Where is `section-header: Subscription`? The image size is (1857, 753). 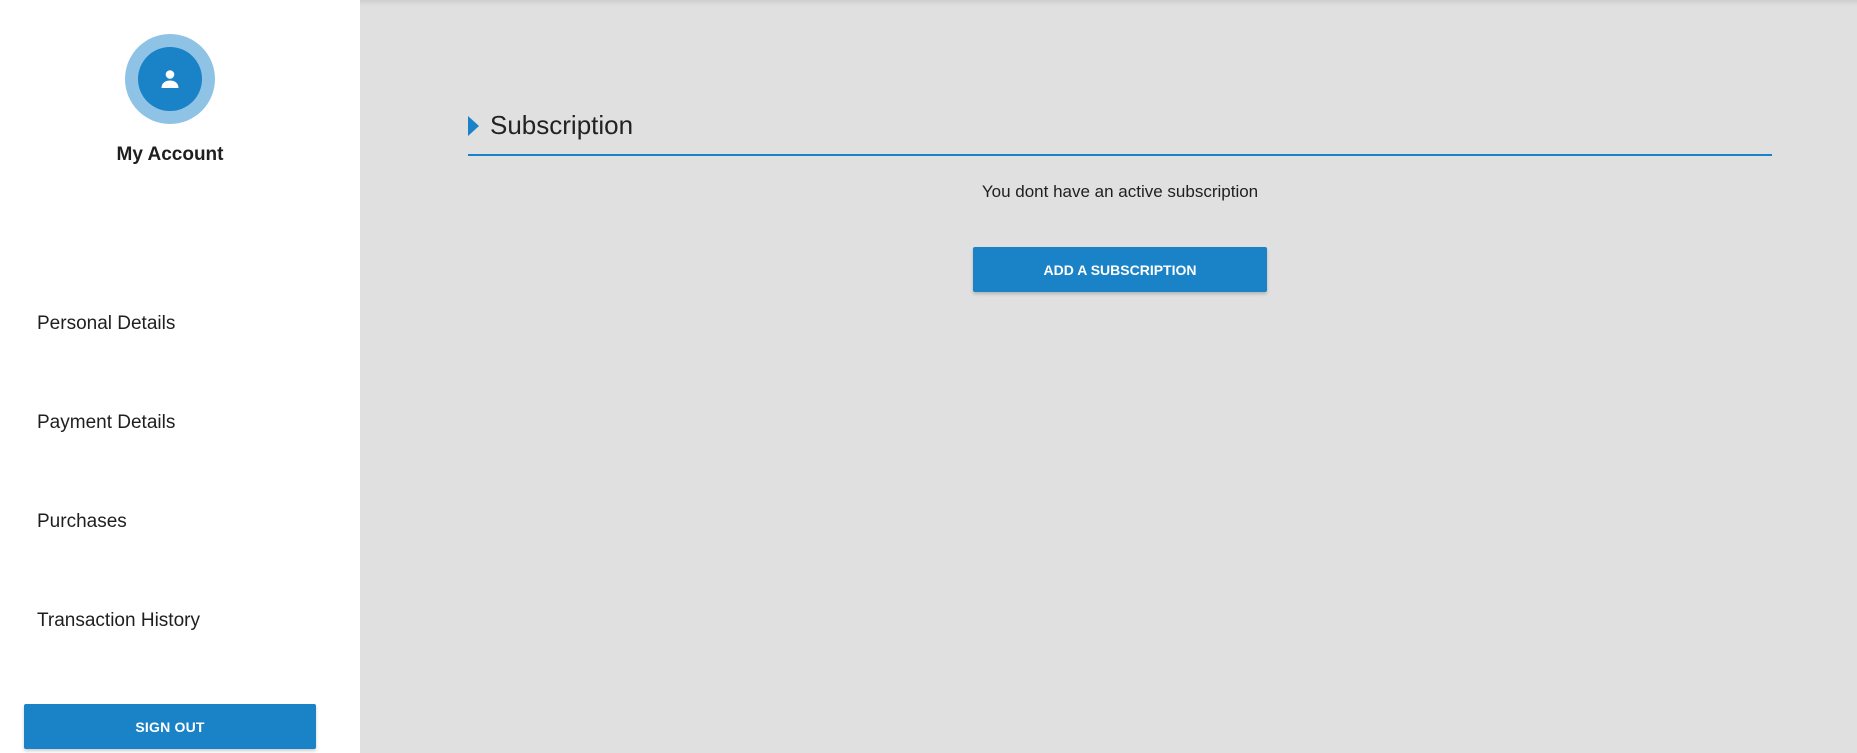 section-header: Subscription is located at coordinates (1120, 131).